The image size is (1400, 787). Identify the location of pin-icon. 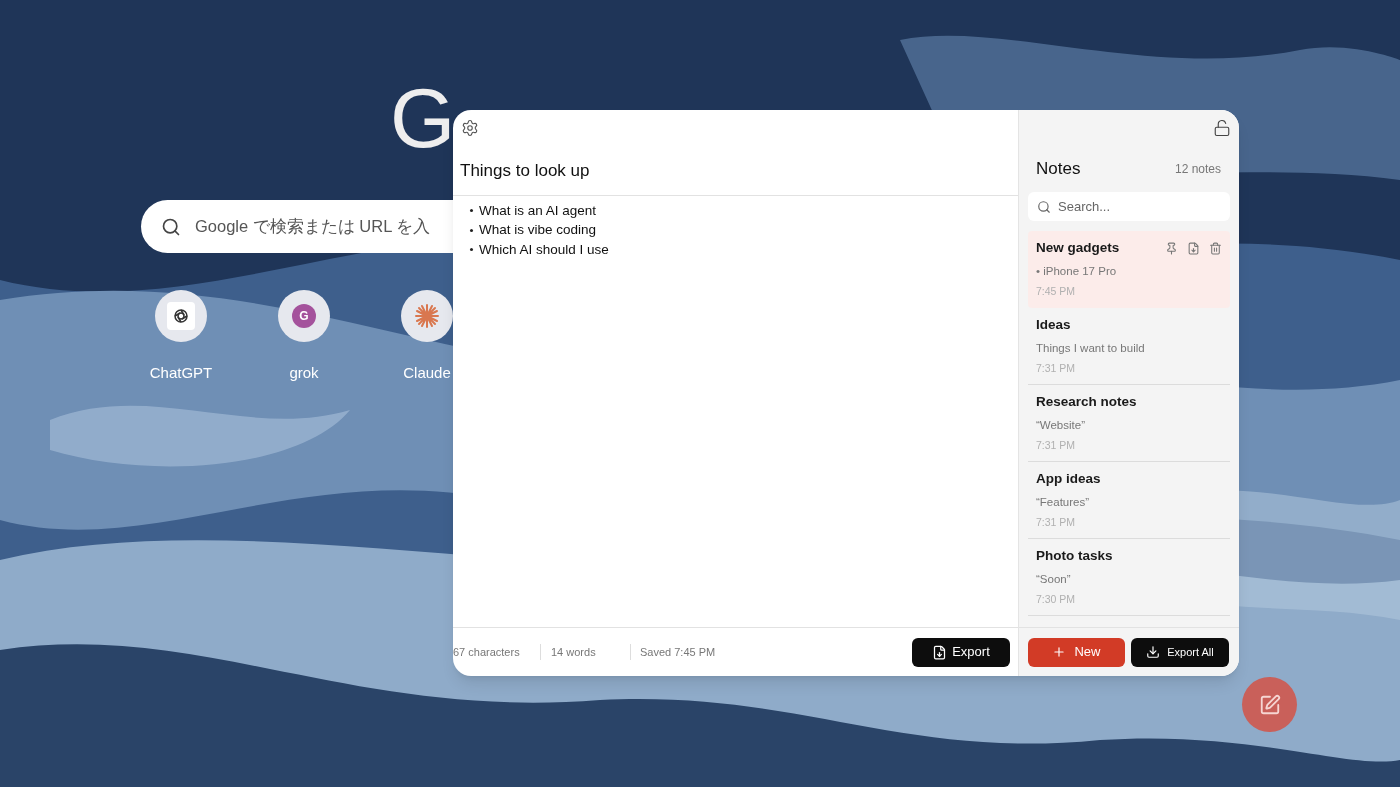
(1171, 248).